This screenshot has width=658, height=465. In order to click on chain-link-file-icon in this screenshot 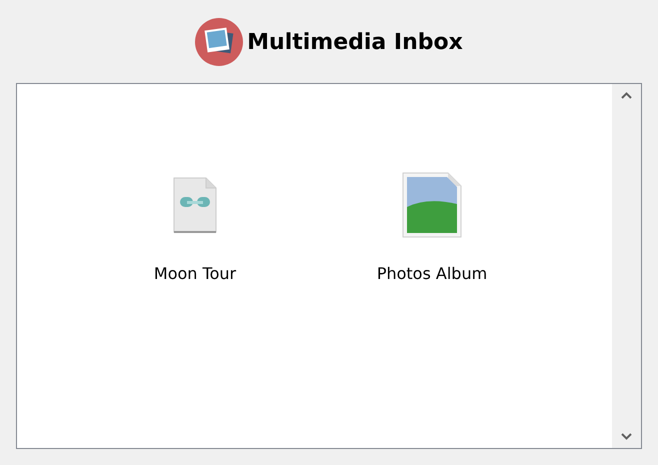, I will do `click(195, 205)`.